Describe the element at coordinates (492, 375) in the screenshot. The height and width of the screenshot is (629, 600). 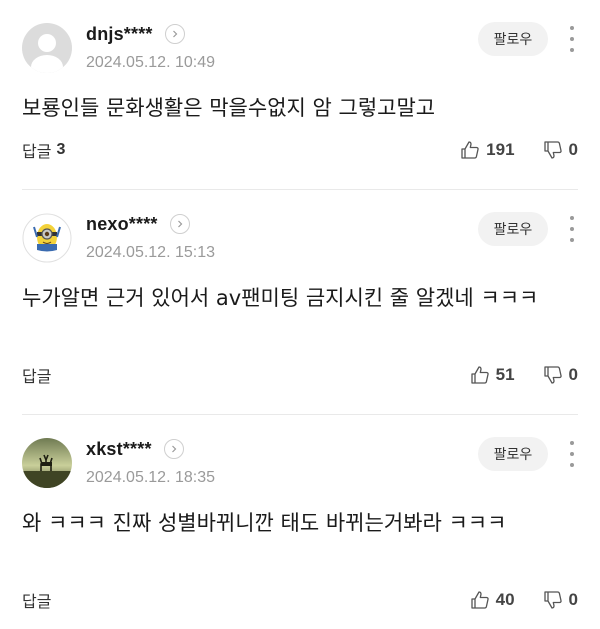
I see `like-button: 51` at that location.